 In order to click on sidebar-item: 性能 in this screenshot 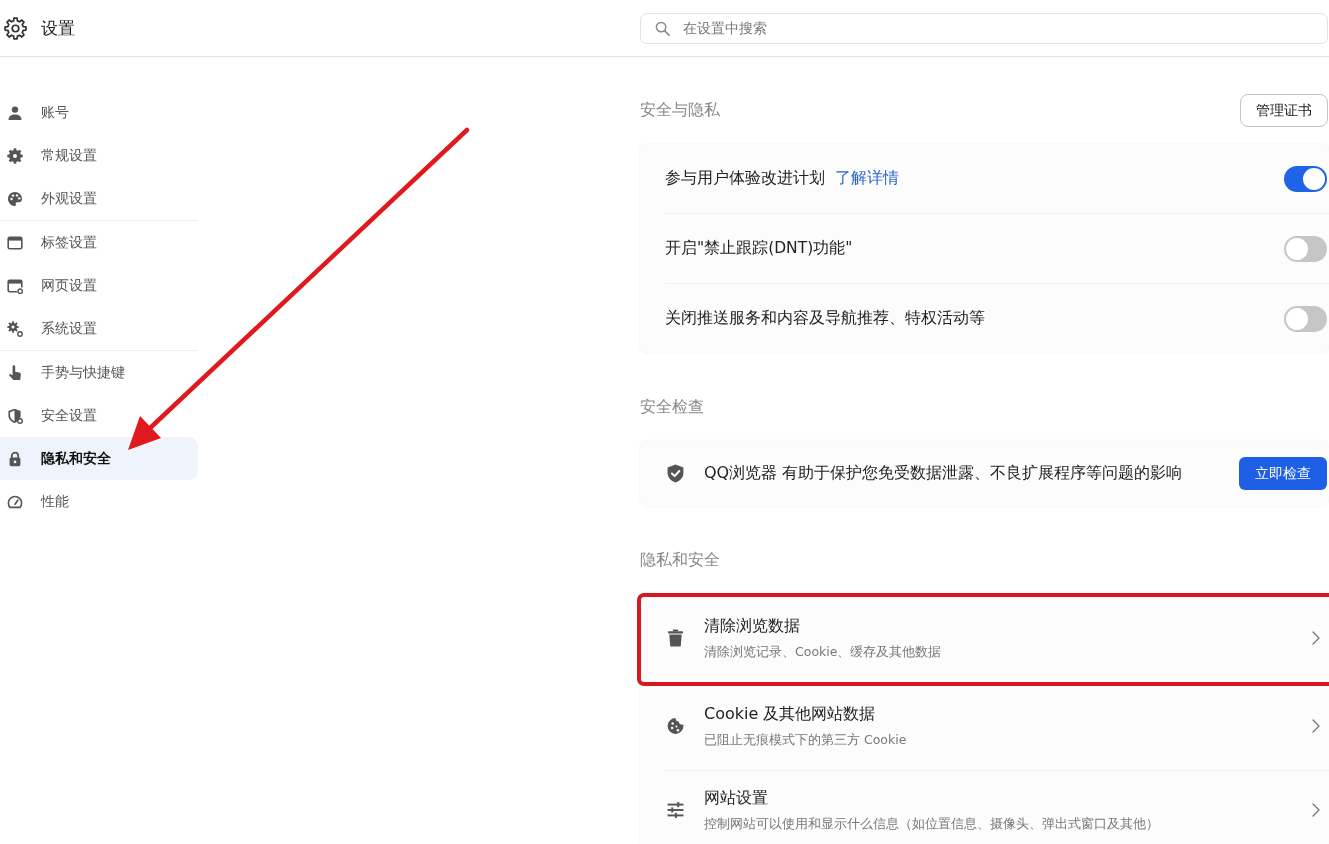, I will do `click(99, 501)`.